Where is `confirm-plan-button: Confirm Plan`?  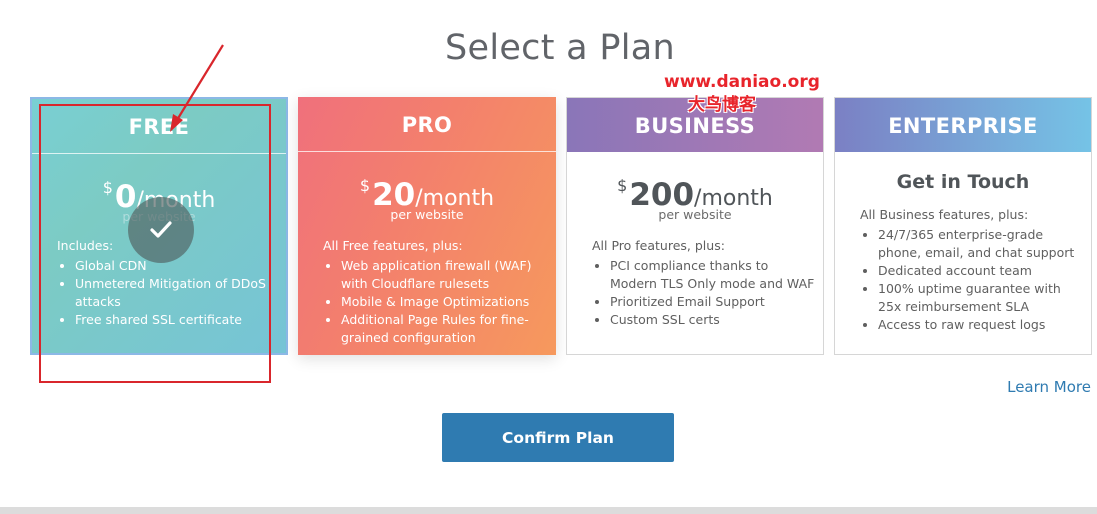 confirm-plan-button: Confirm Plan is located at coordinates (558, 437).